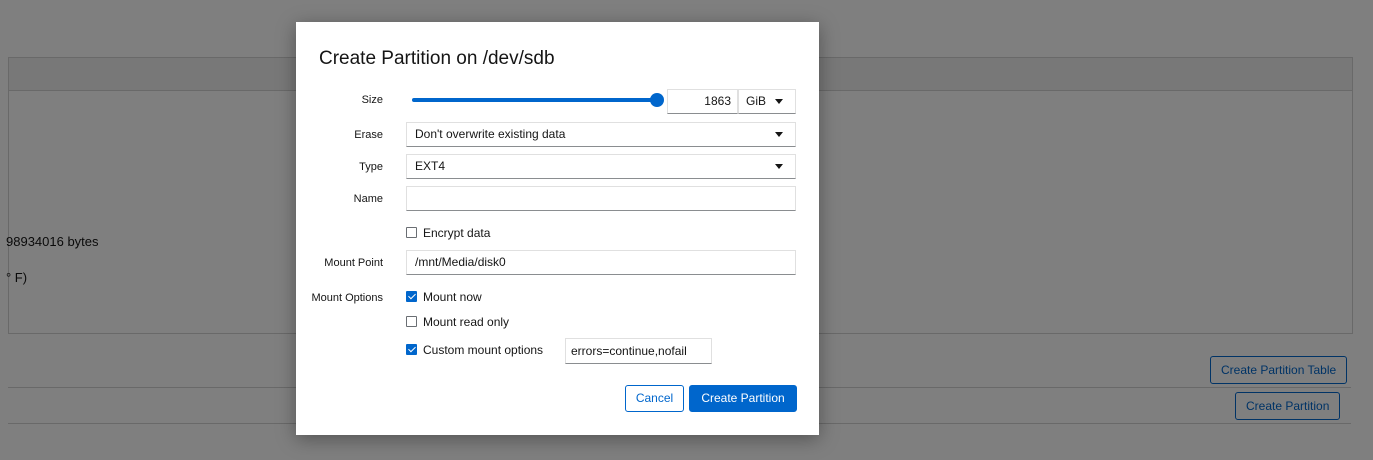 The width and height of the screenshot is (1373, 460). What do you see at coordinates (466, 322) in the screenshot?
I see `read-only-label: Mount read only` at bounding box center [466, 322].